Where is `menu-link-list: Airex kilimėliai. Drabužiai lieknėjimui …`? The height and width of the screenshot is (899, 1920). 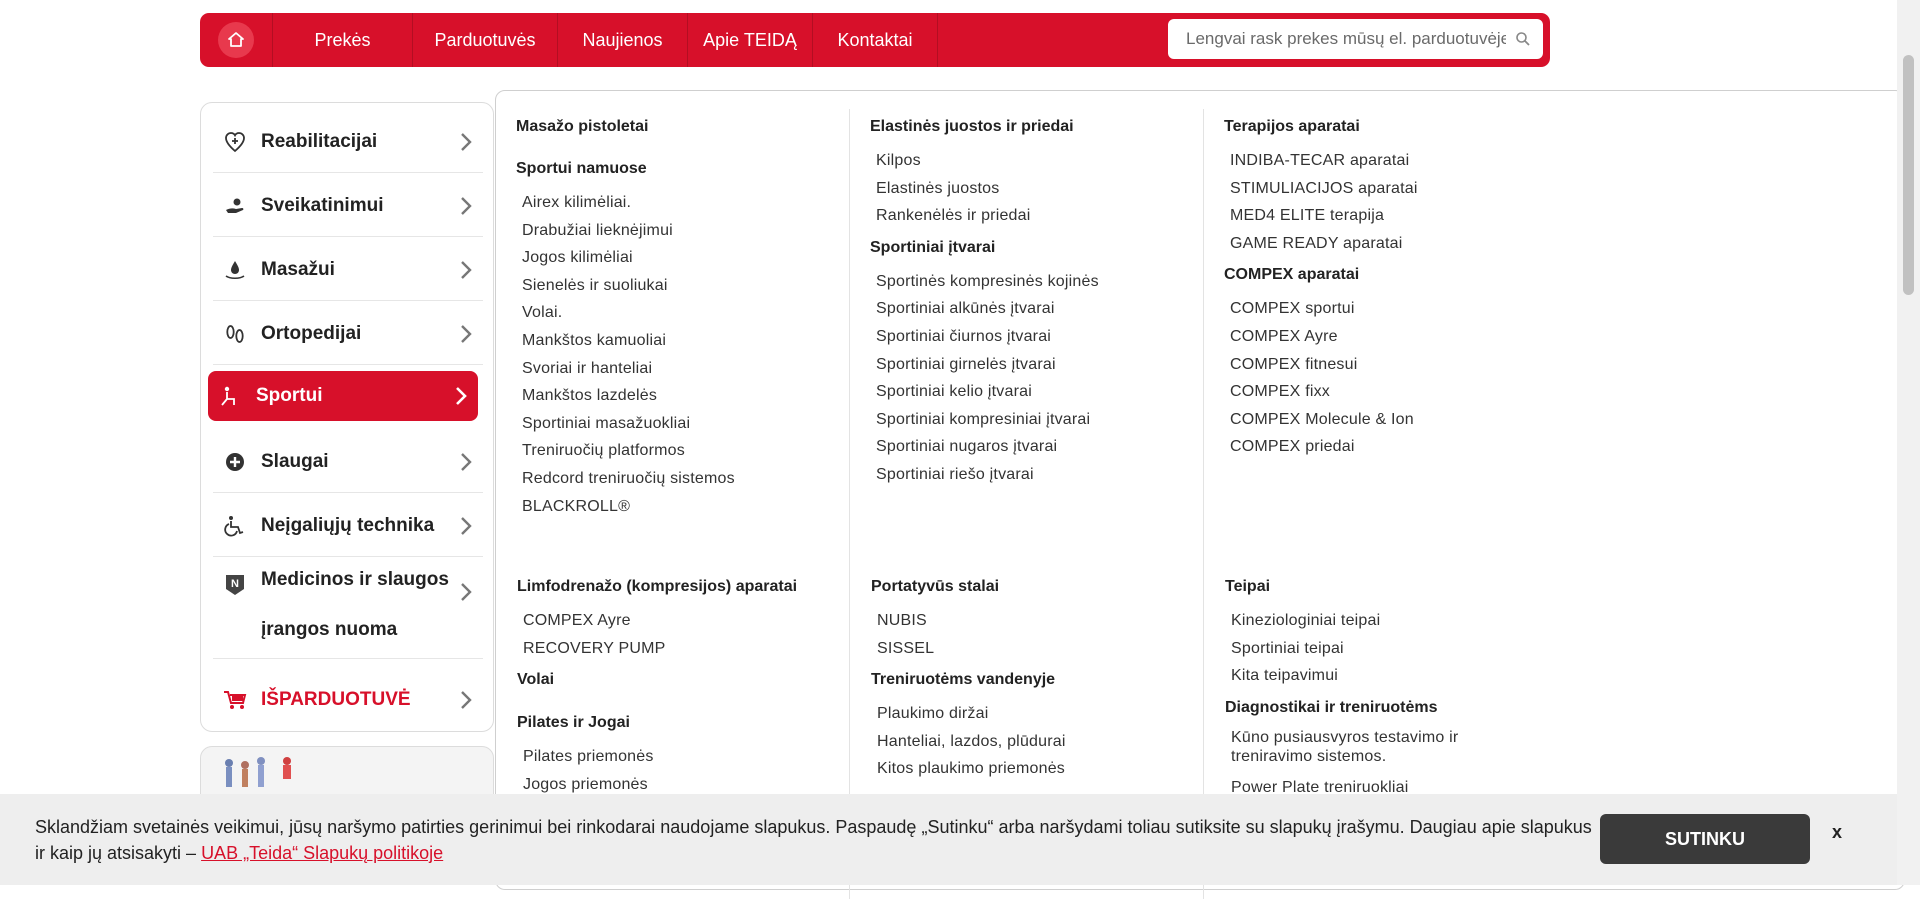 menu-link-list: Airex kilimėliai. Drabužiai lieknėjimui … is located at coordinates (681, 354).